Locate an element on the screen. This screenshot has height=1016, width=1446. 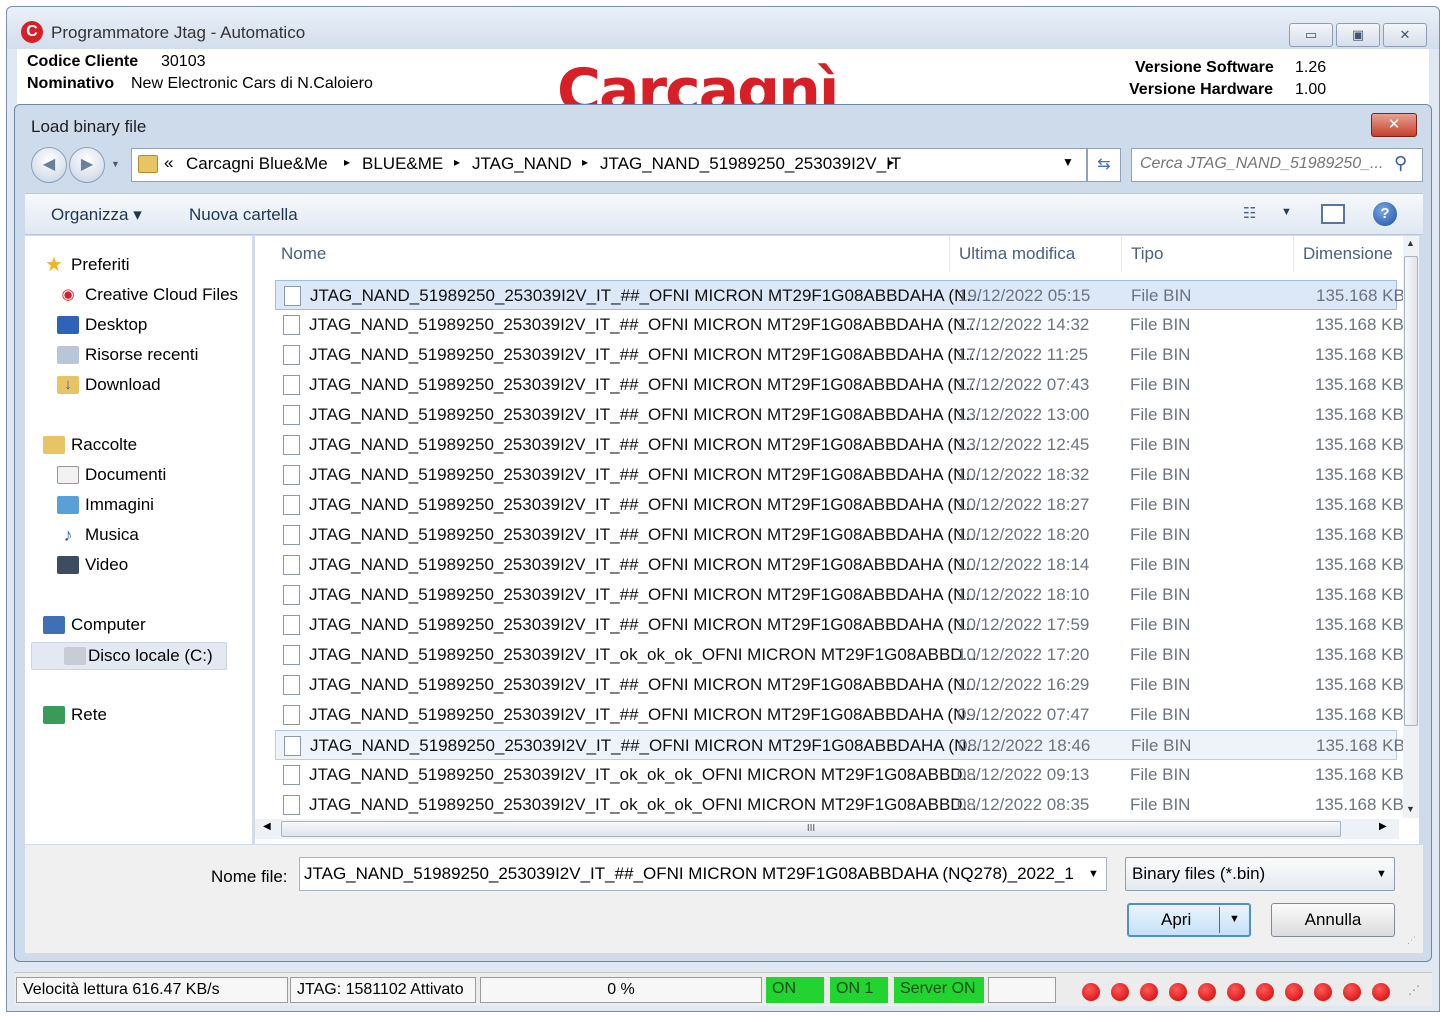
column-header-modified: Ultima modifica is located at coordinates (1017, 254).